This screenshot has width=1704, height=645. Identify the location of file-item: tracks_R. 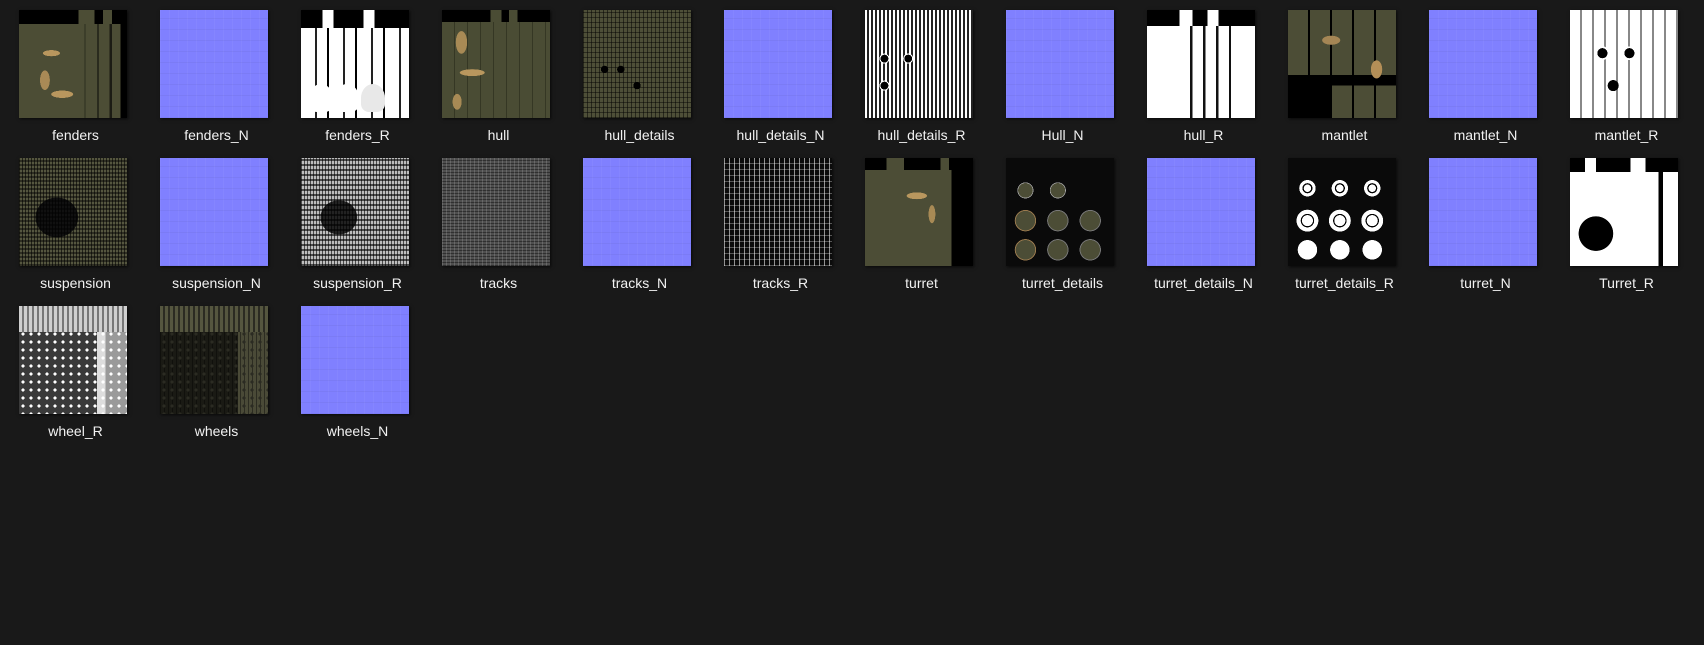
(780, 232).